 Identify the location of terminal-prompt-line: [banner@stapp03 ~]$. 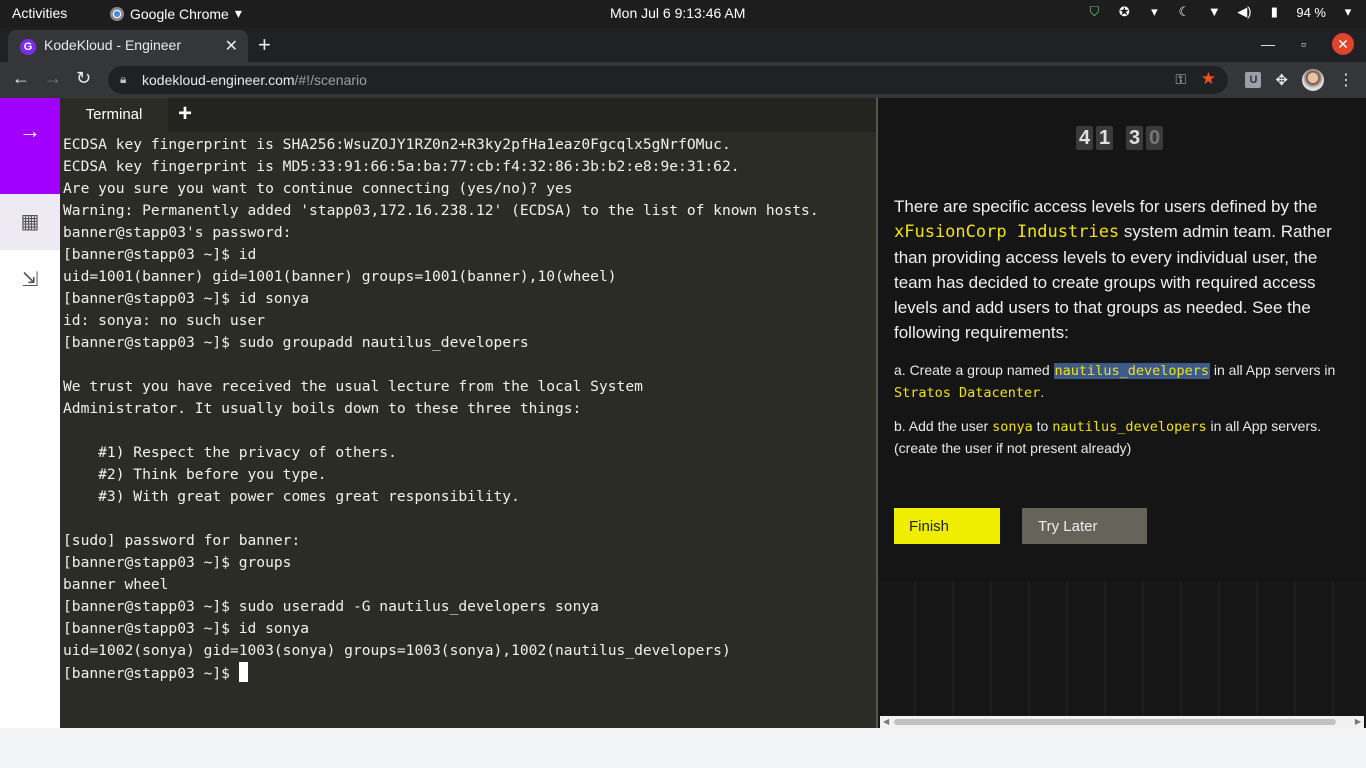
(468, 673).